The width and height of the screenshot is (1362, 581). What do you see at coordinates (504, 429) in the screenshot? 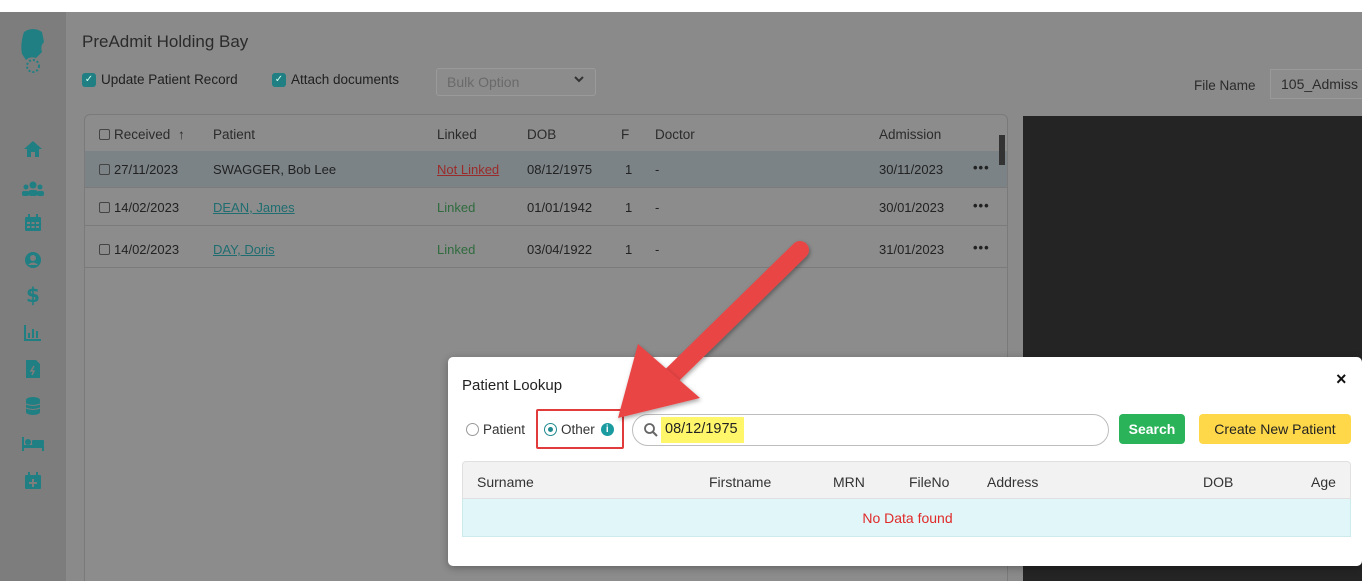
I see `radio-patient-label: Patient` at bounding box center [504, 429].